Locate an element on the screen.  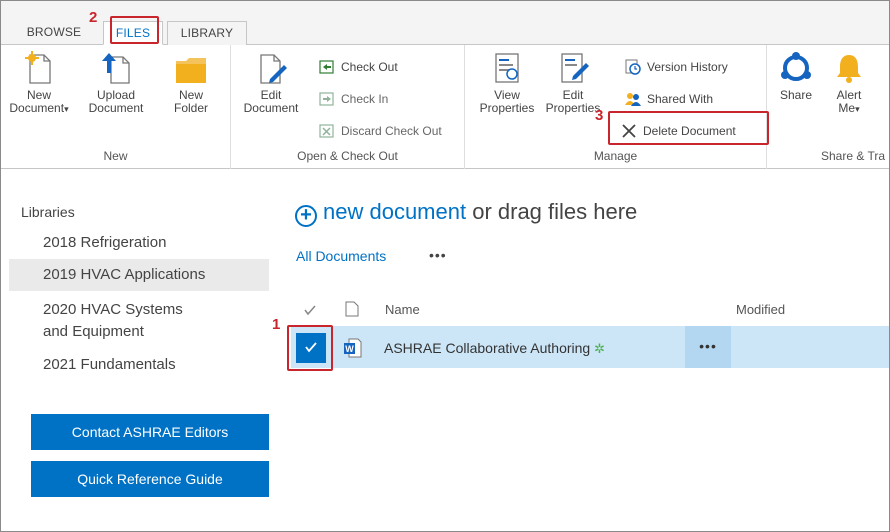
annotation-box-row-checkbox is located at coordinates (310, 348).